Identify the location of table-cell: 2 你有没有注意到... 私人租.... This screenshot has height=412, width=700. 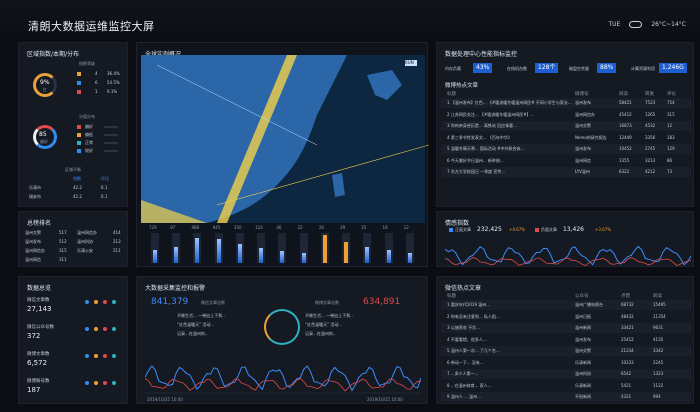
(473, 316).